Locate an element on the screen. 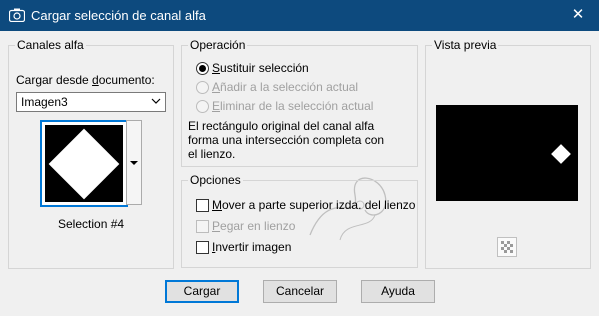  operation-description-line-1: El rectángulo original del canal alfa is located at coordinates (281, 126).